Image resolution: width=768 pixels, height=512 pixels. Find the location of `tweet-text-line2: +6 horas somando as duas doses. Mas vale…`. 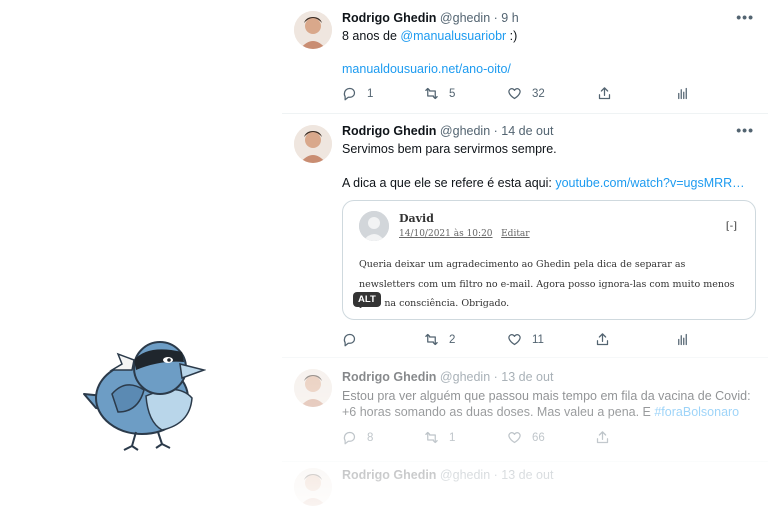

tweet-text-line2: +6 horas somando as duas doses. Mas vale… is located at coordinates (547, 412).